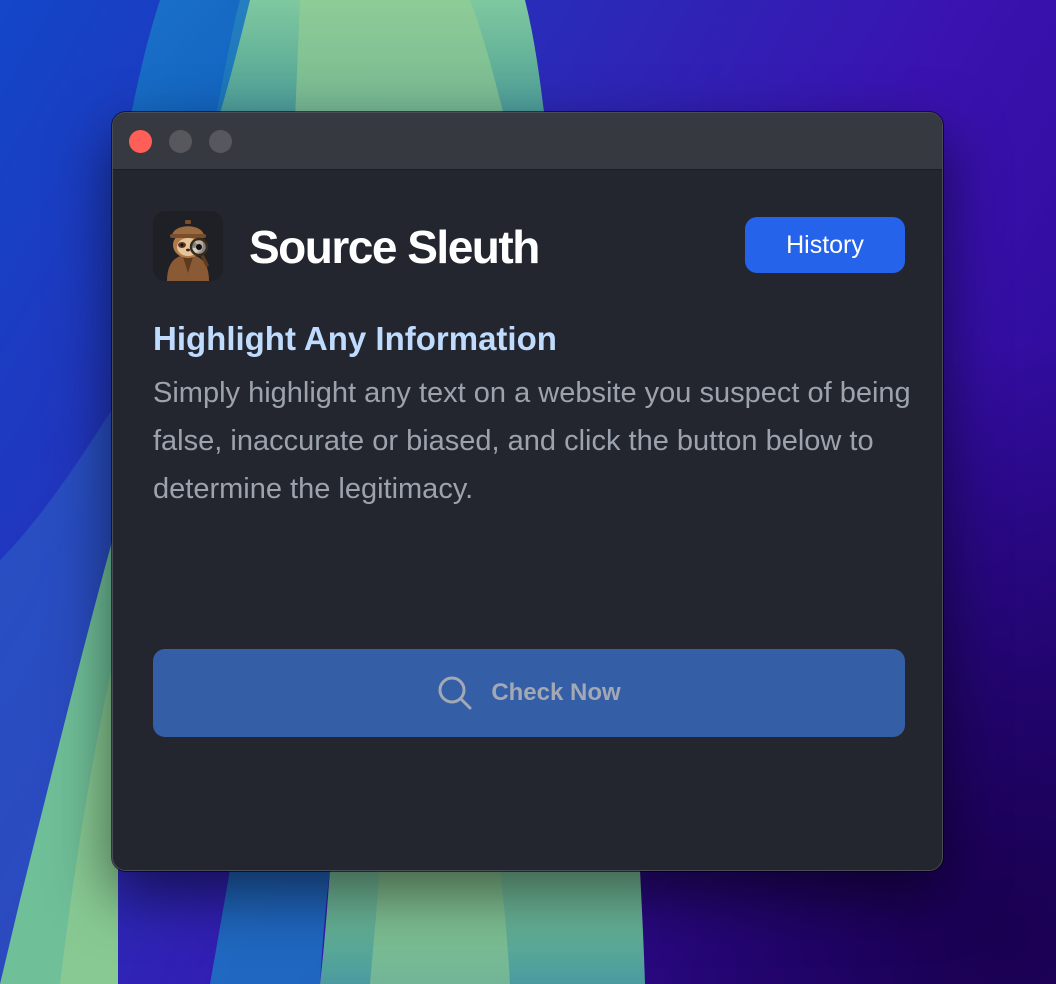 The height and width of the screenshot is (984, 1056). Describe the element at coordinates (355, 338) in the screenshot. I see `section-heading: Highlight Any Information` at that location.